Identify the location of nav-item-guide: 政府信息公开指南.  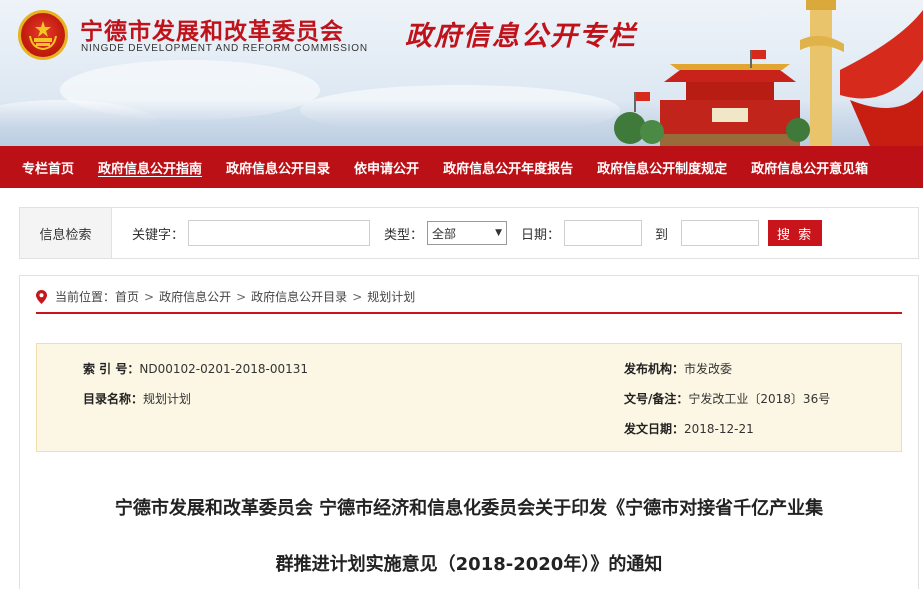
(150, 167).